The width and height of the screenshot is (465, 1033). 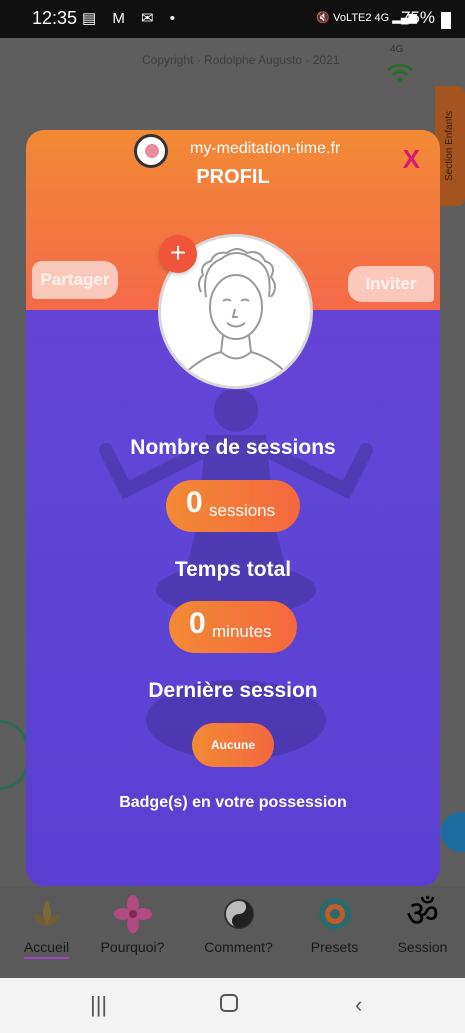 What do you see at coordinates (422, 913) in the screenshot?
I see `om-icon: ॐ` at bounding box center [422, 913].